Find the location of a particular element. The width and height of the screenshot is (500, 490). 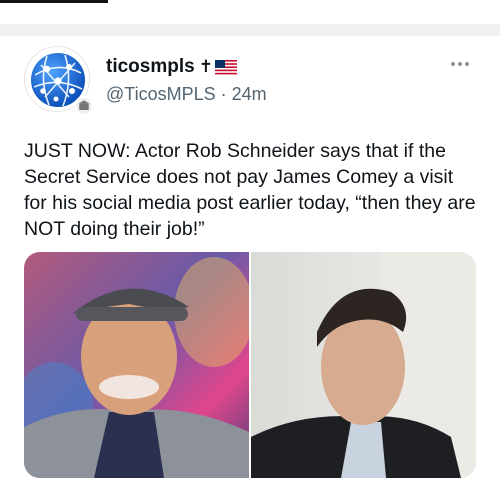

verified-org-badge-icon is located at coordinates (84, 106).